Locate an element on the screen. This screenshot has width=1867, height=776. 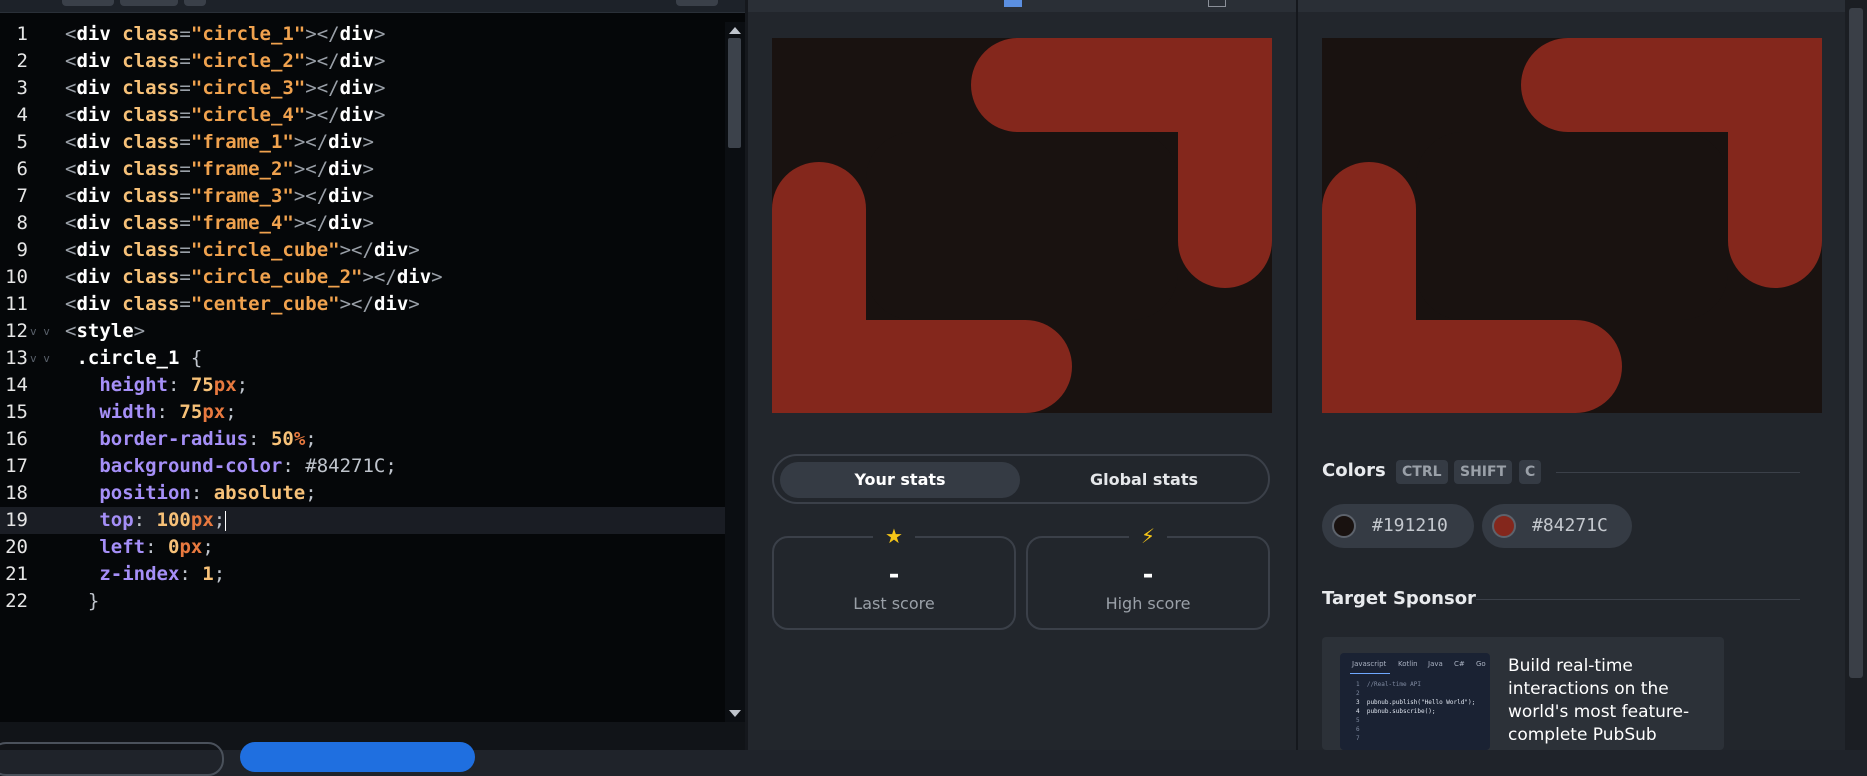
colors-title: Colors is located at coordinates (1354, 470).